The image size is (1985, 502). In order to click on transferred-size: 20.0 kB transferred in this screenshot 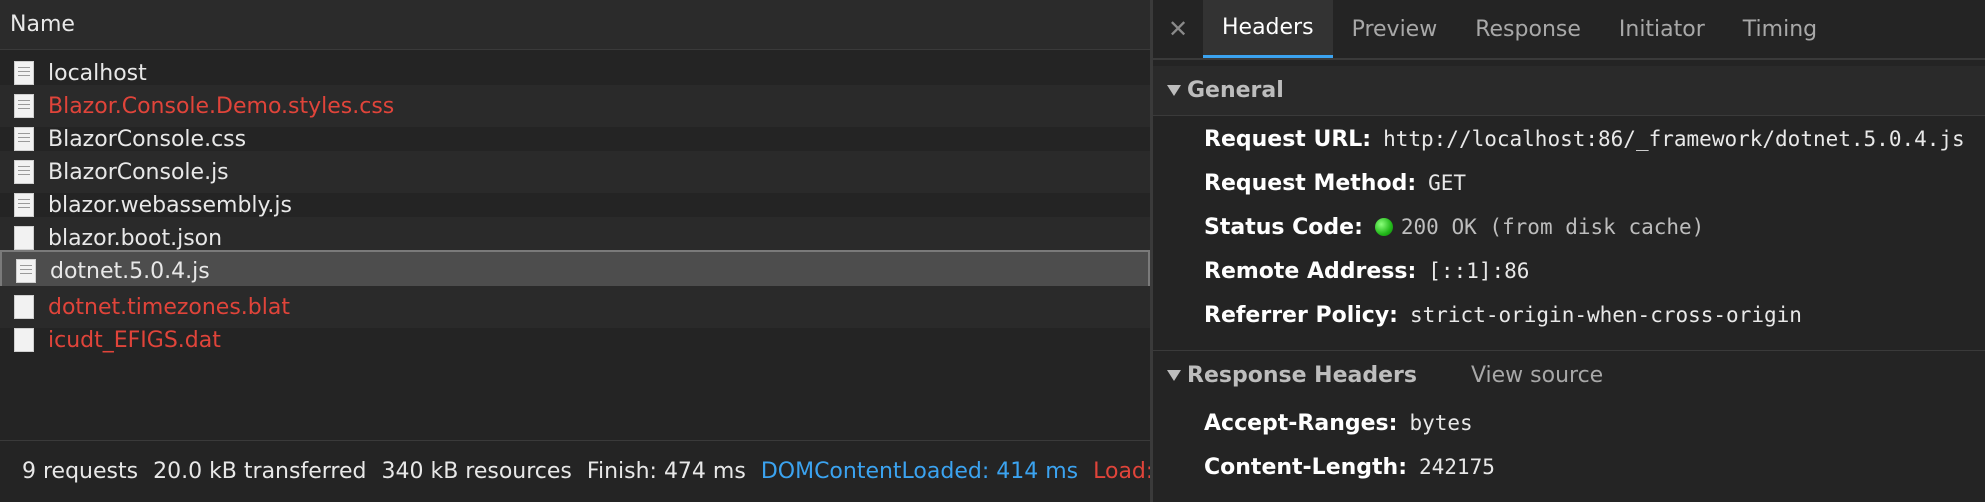, I will do `click(260, 471)`.